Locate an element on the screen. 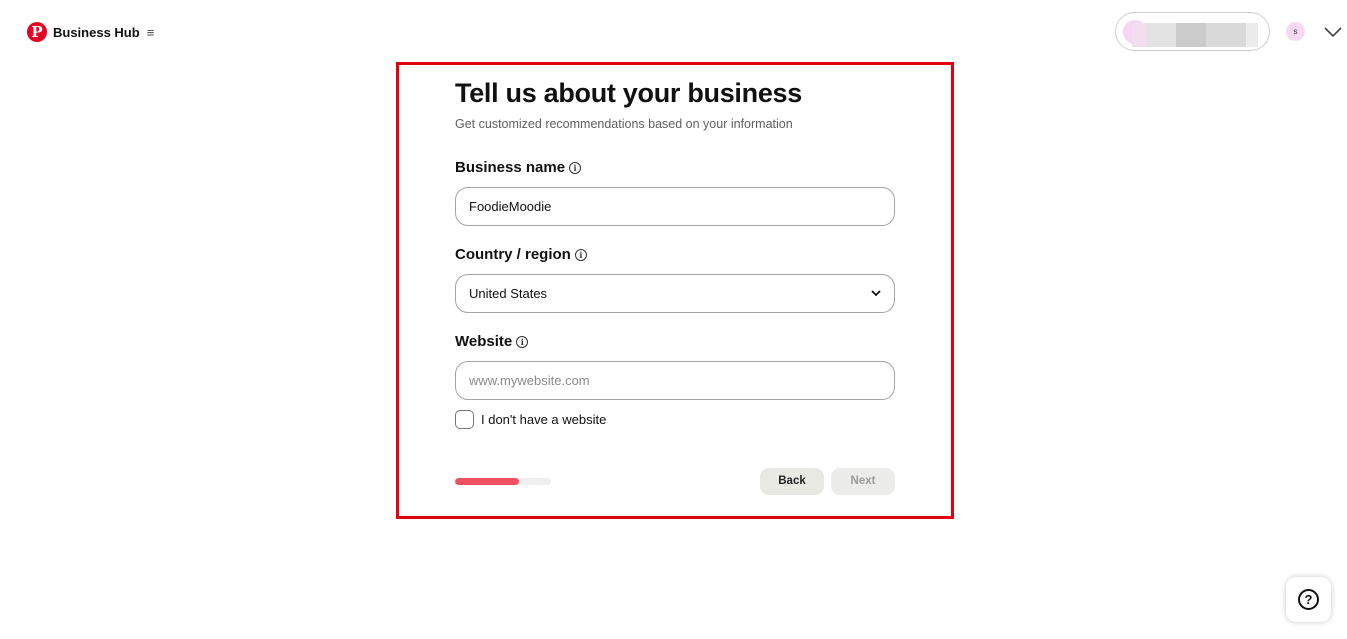  website-input is located at coordinates (675, 380).